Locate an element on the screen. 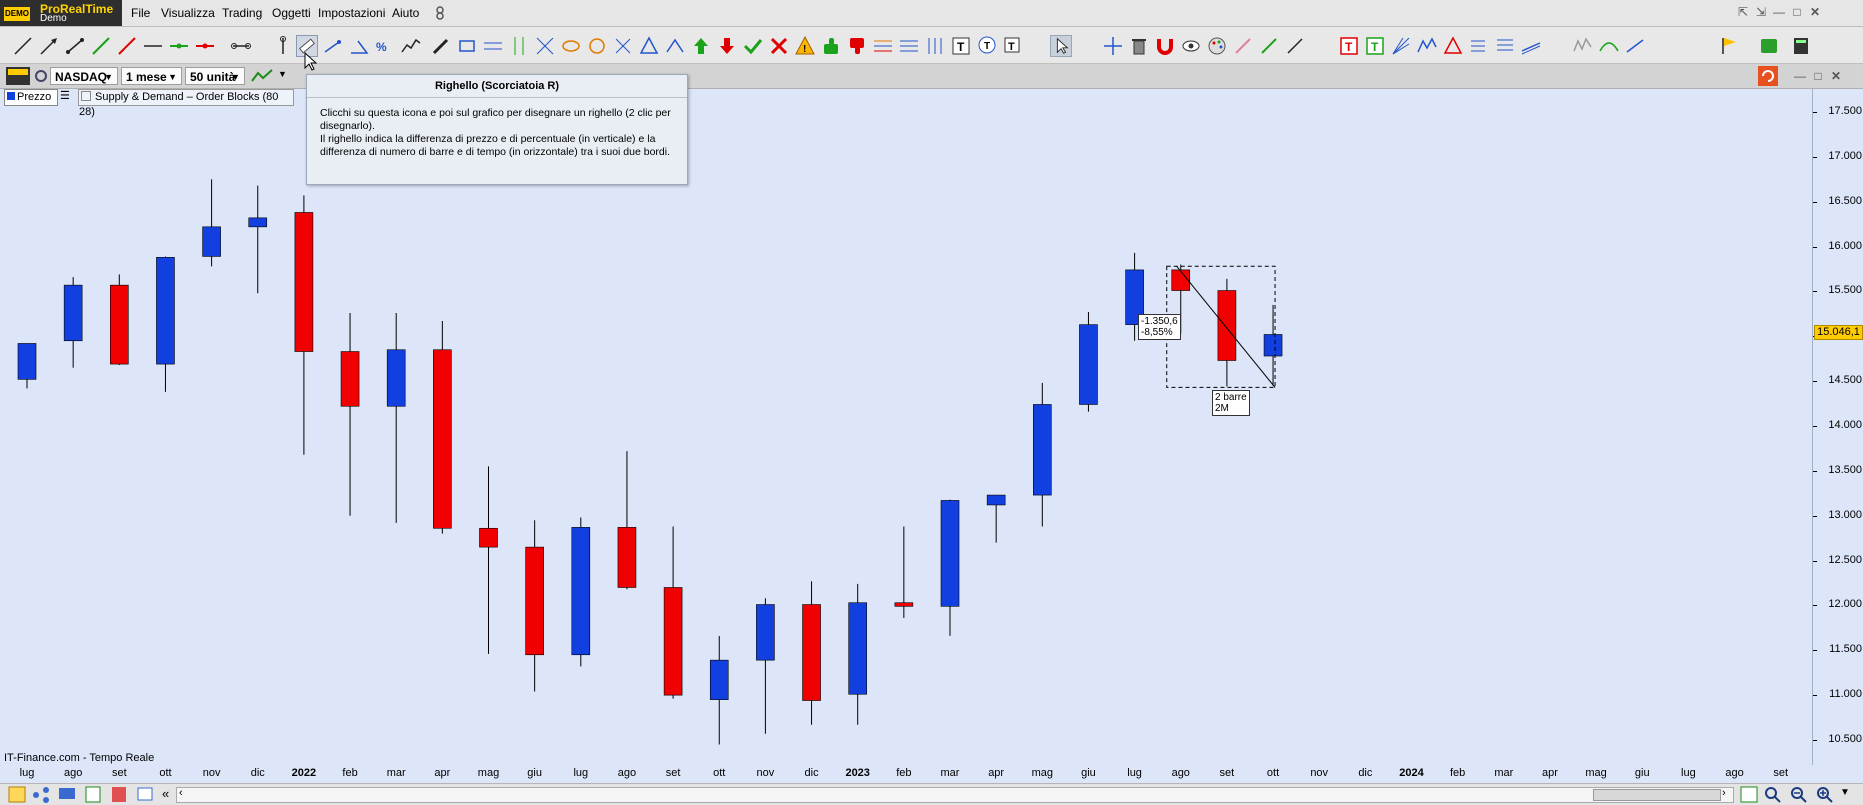 This screenshot has height=805, width=1863. ellipse-icon is located at coordinates (571, 46).